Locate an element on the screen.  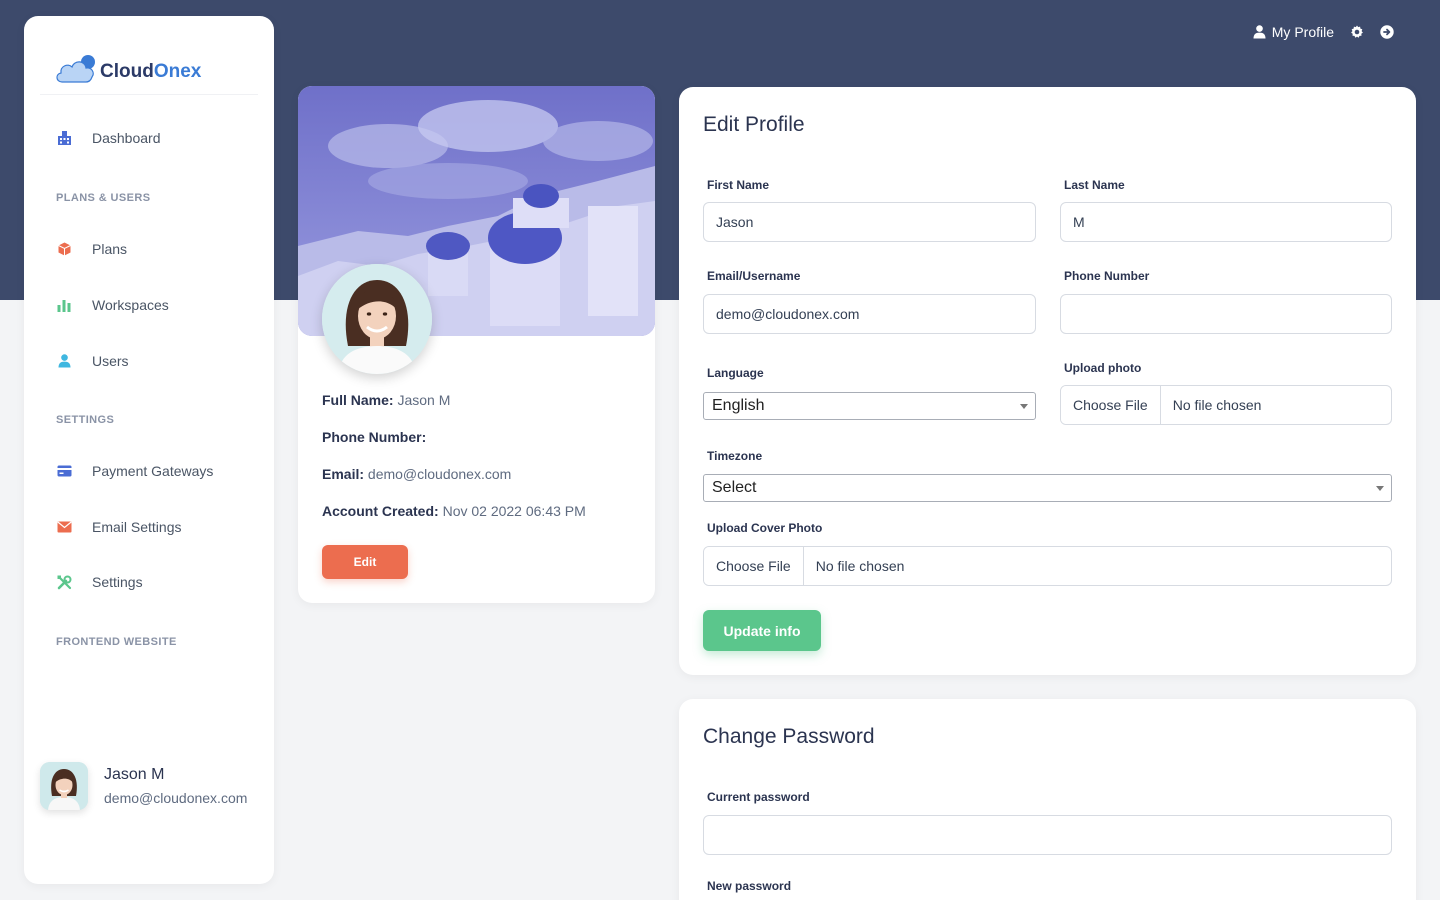
sidebar-item-email-settings: Email Settings is located at coordinates (118, 527).